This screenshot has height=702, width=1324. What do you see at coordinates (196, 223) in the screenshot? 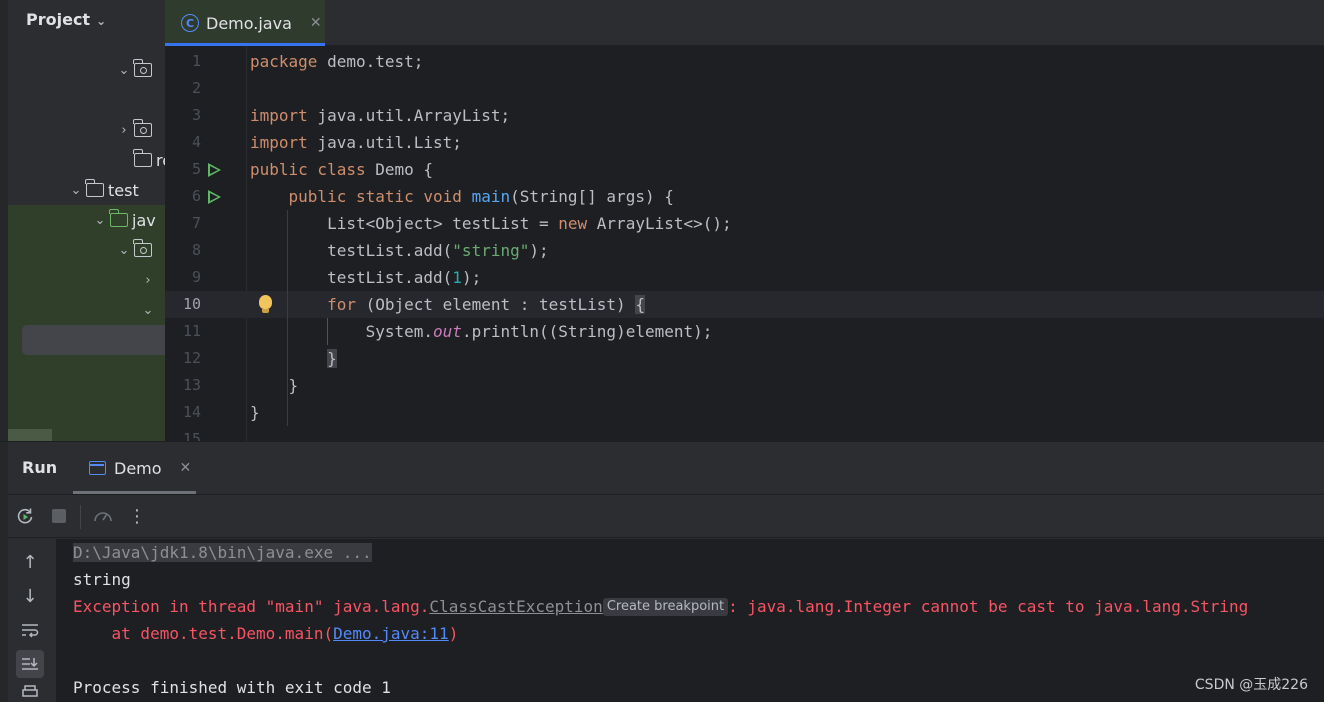
I see `line-number: 7` at bounding box center [196, 223].